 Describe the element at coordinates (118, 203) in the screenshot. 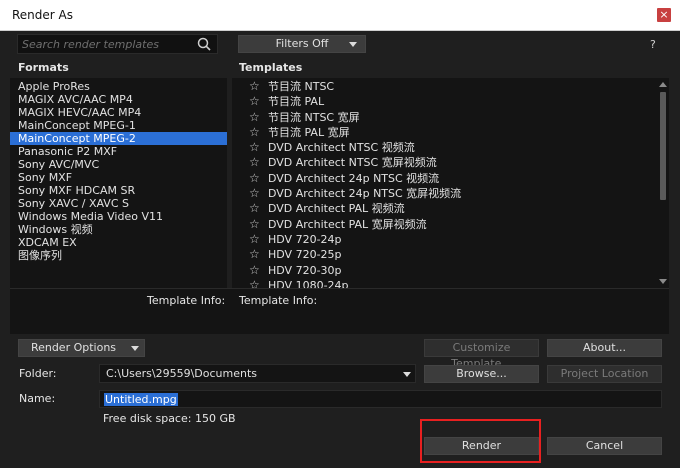

I see `format-item: Sony XAVC / XAVC S` at that location.